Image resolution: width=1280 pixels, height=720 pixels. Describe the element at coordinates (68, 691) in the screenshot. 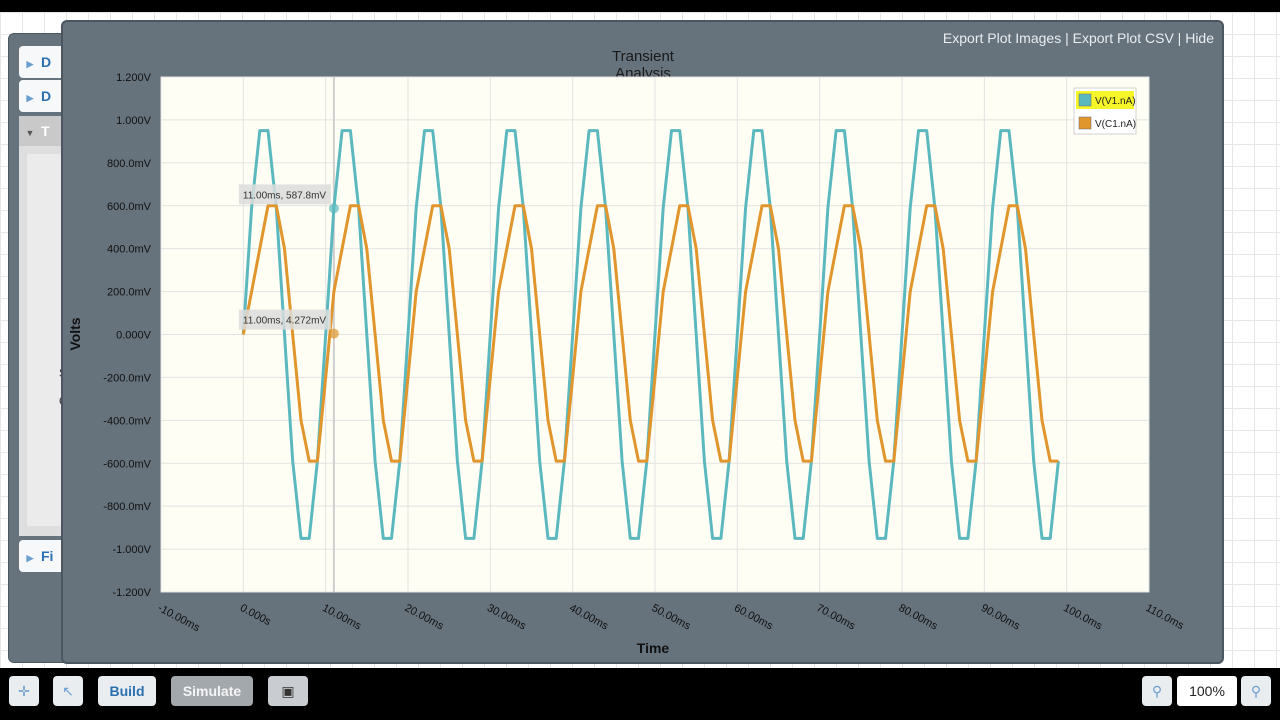

I see `pointer-icon: ↖` at that location.